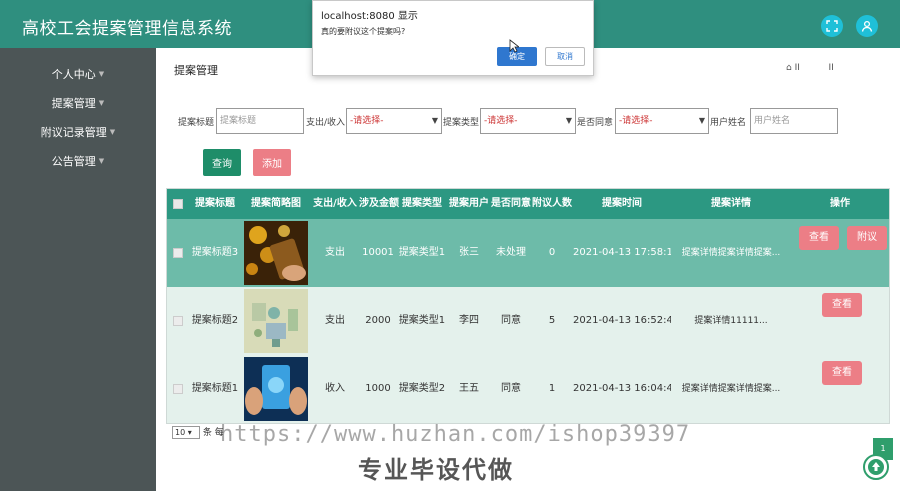  What do you see at coordinates (326, 123) in the screenshot?
I see `income-type-label: 支出/收入` at bounding box center [326, 123].